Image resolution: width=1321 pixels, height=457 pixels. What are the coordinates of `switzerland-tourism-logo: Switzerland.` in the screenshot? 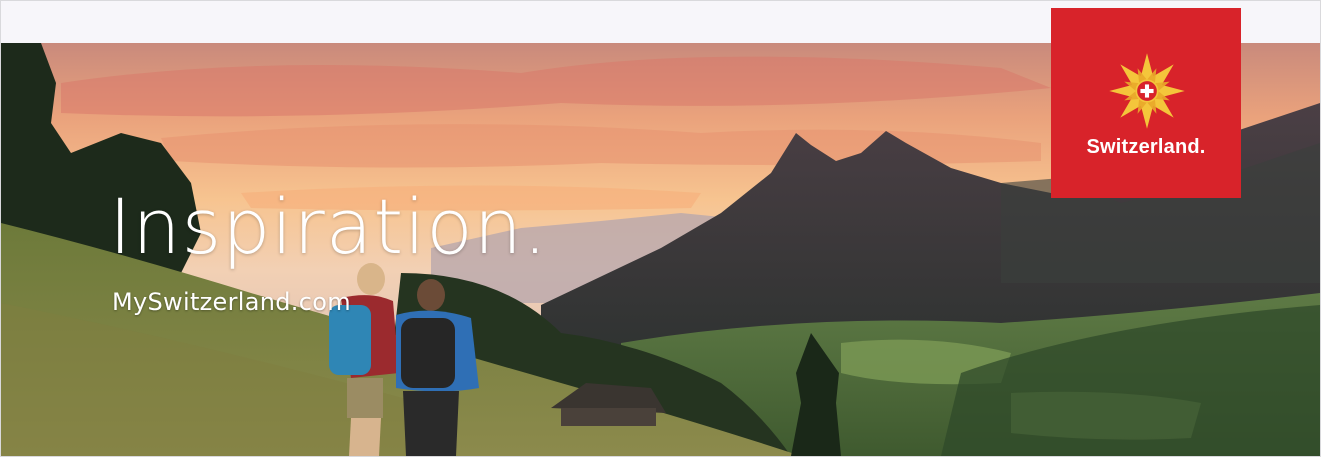 It's located at (1146, 103).